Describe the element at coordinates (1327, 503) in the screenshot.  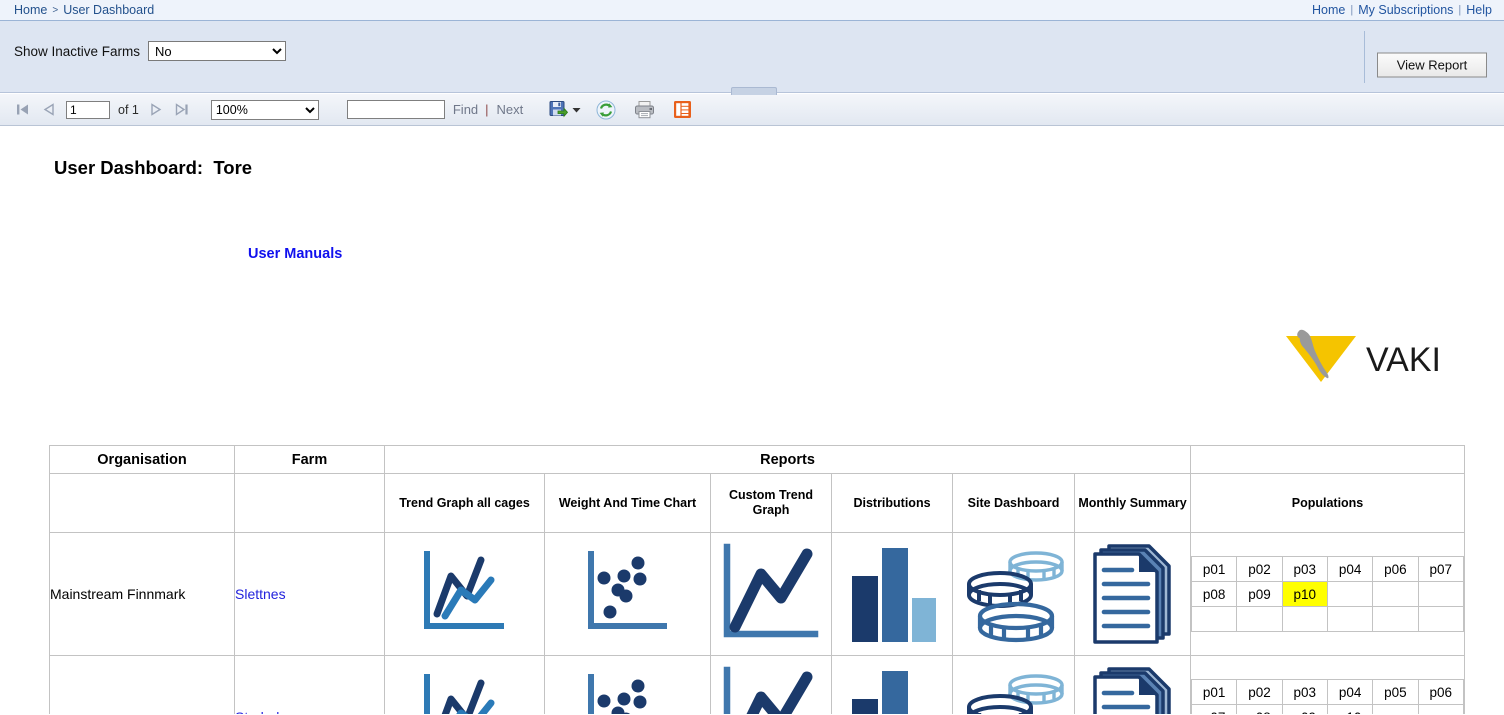
I see `header-populations: Populations` at that location.